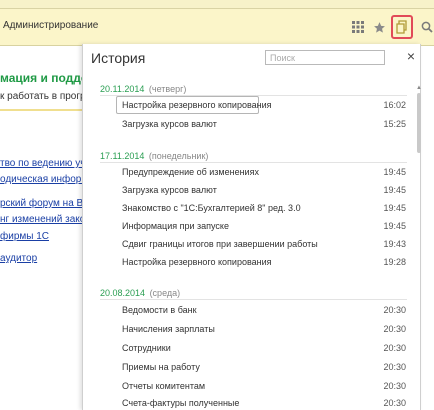 Image resolution: width=434 pixels, height=410 pixels. I want to click on history-search-input, so click(325, 57).